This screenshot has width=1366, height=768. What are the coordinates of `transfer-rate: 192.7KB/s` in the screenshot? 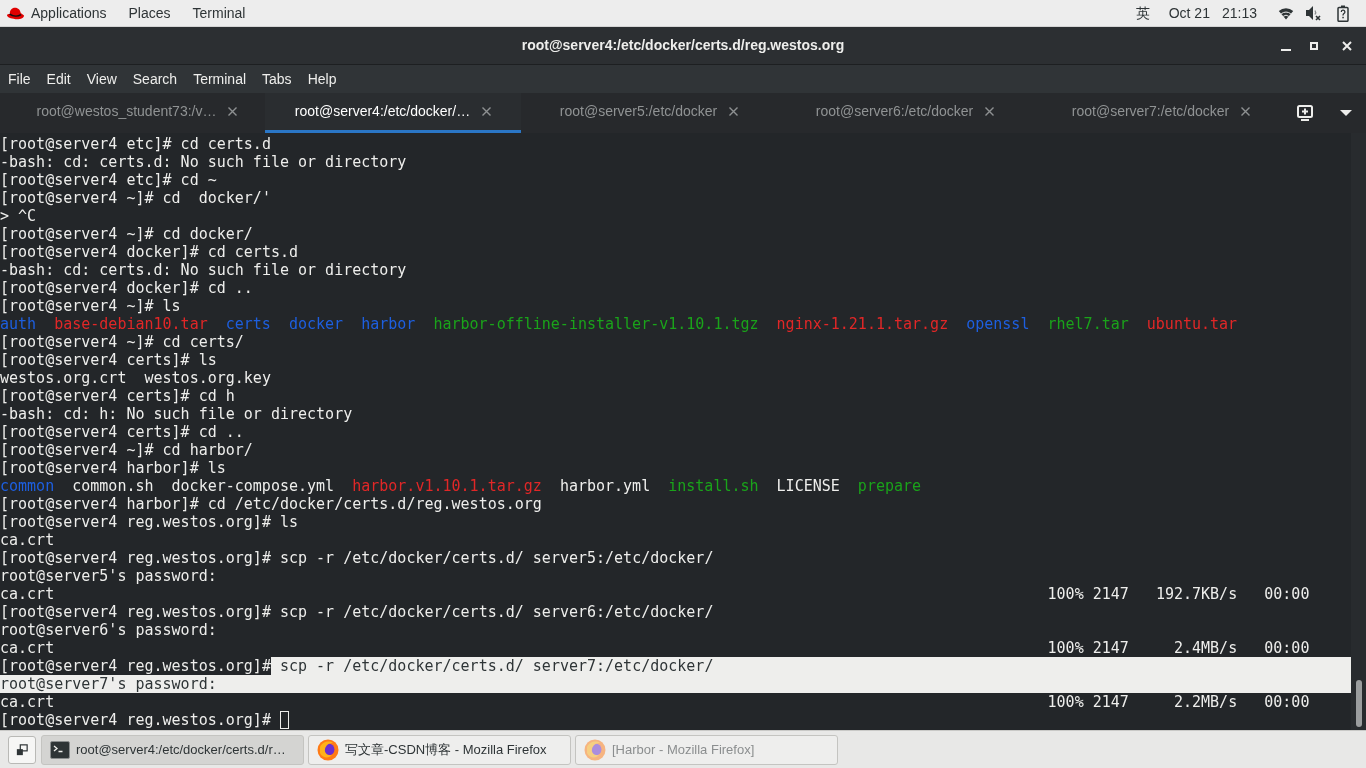 It's located at (1196, 594).